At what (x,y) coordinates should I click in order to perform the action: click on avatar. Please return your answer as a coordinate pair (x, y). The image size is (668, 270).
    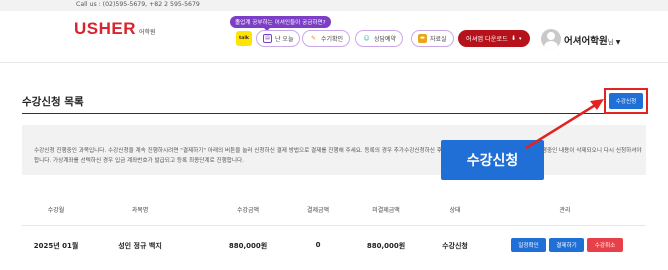
    Looking at the image, I should click on (551, 39).